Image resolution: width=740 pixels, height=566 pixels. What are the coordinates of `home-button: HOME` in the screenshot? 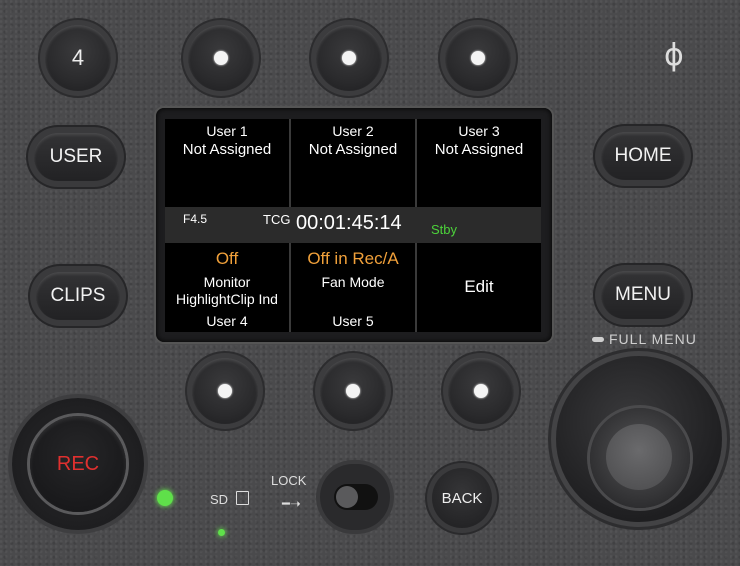 It's located at (643, 156).